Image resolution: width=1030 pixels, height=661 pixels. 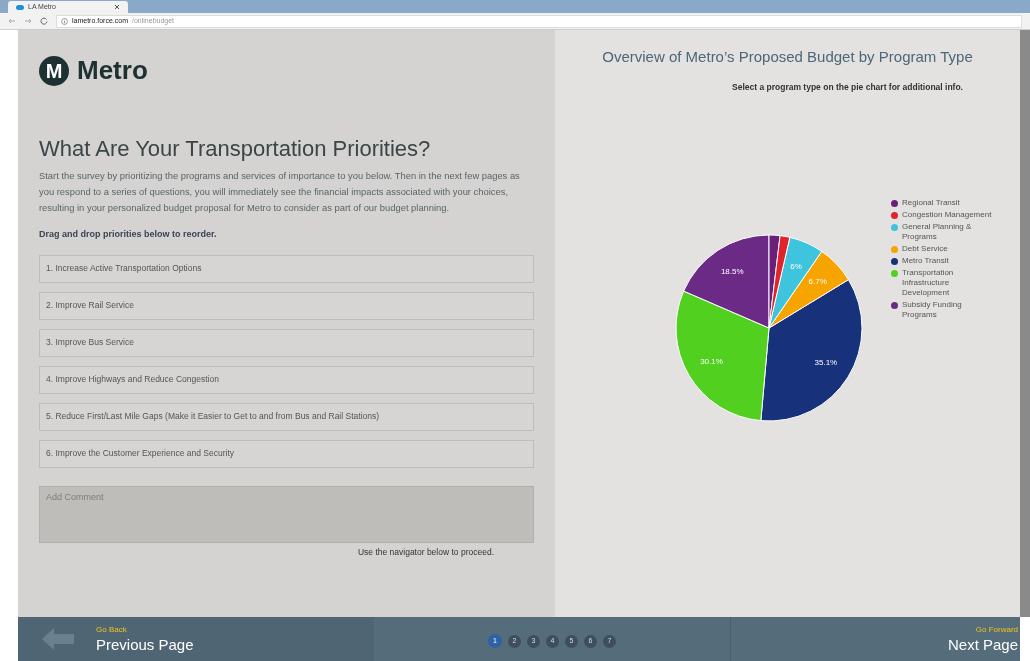 What do you see at coordinates (58, 639) in the screenshot?
I see `left-arrow-icon` at bounding box center [58, 639].